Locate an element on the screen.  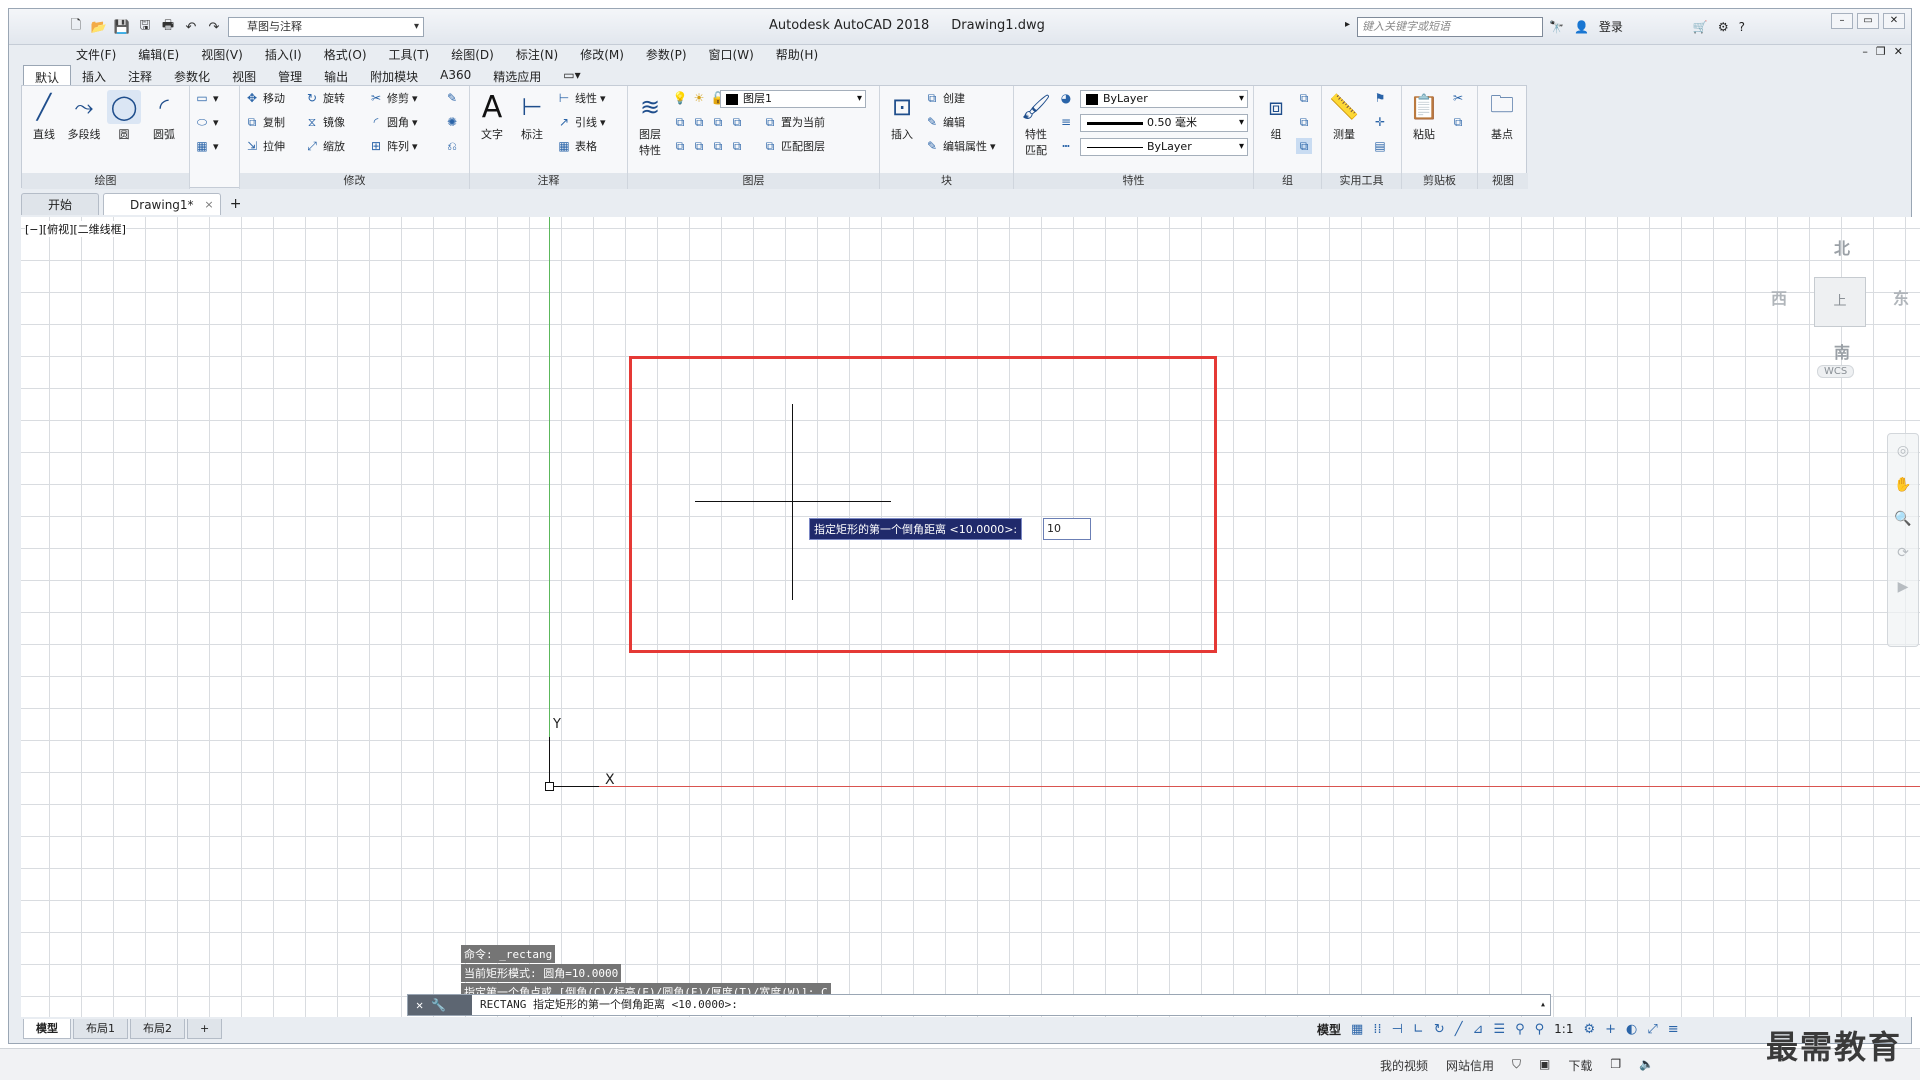
viewcube-top: 上 is located at coordinates (1840, 302).